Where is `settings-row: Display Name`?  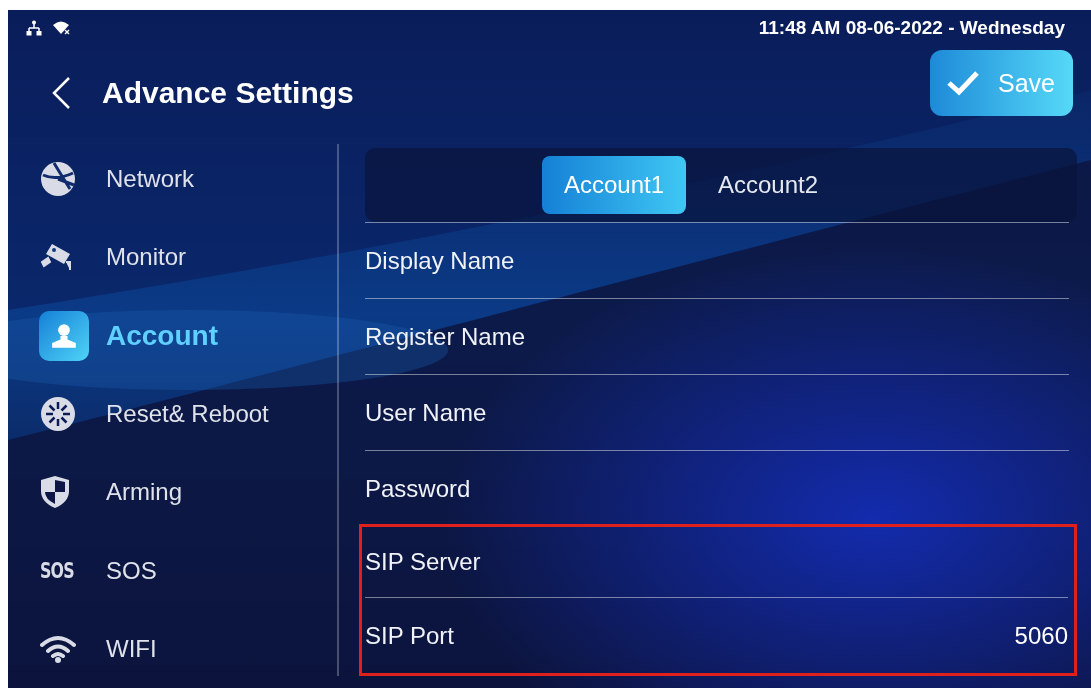
settings-row: Display Name is located at coordinates (717, 260).